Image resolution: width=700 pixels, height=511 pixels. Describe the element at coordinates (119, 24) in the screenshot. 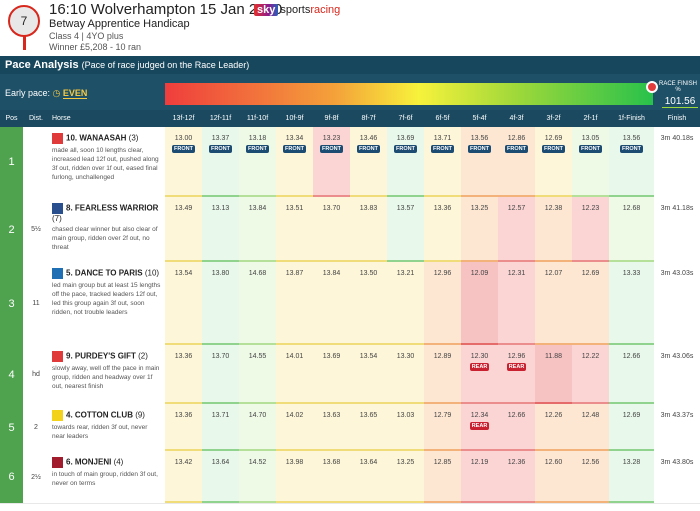

I see `race-name: Betway Apprentice Handicap` at that location.